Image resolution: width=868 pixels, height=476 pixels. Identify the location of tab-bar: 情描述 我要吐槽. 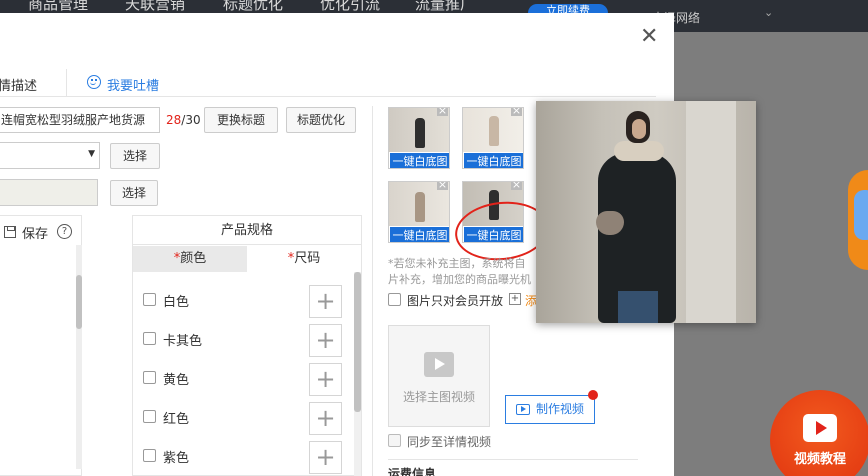
(328, 83).